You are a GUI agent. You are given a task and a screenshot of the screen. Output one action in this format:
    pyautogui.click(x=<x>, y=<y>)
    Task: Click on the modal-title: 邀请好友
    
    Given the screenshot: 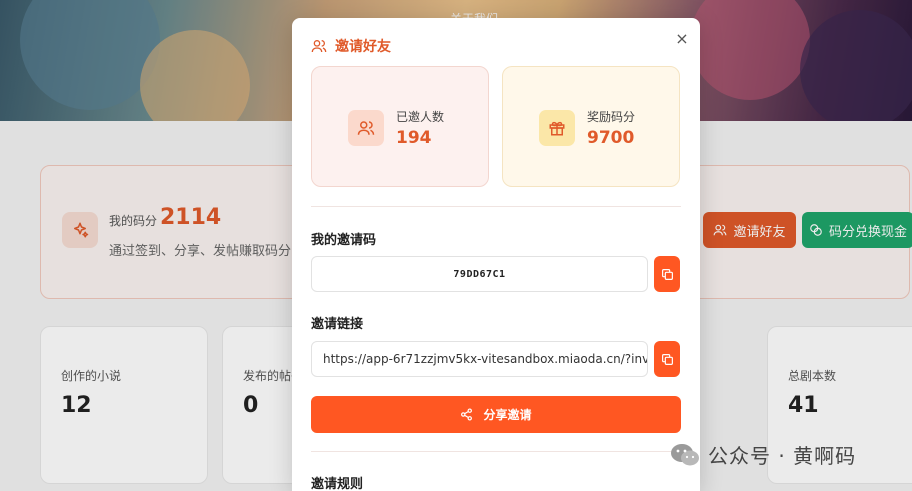 What is the action you would take?
    pyautogui.click(x=351, y=46)
    